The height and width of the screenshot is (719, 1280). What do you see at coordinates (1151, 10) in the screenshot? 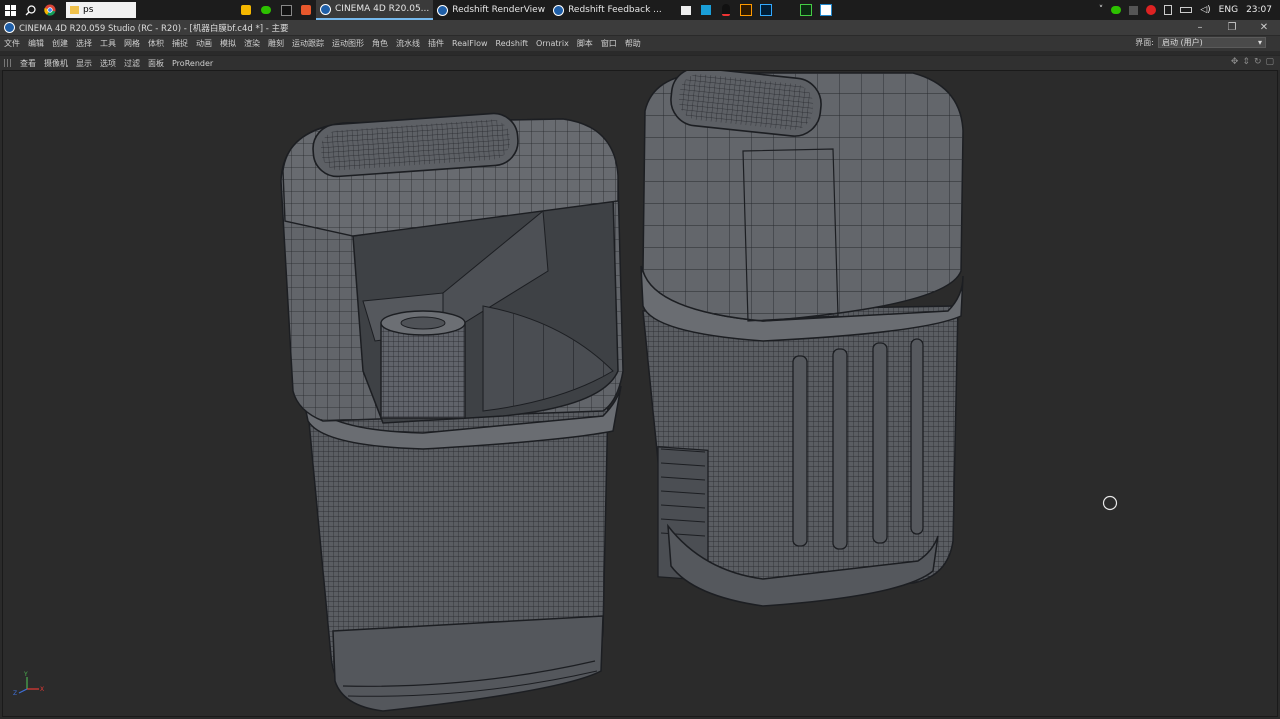
I see `app-red-tray-icon` at bounding box center [1151, 10].